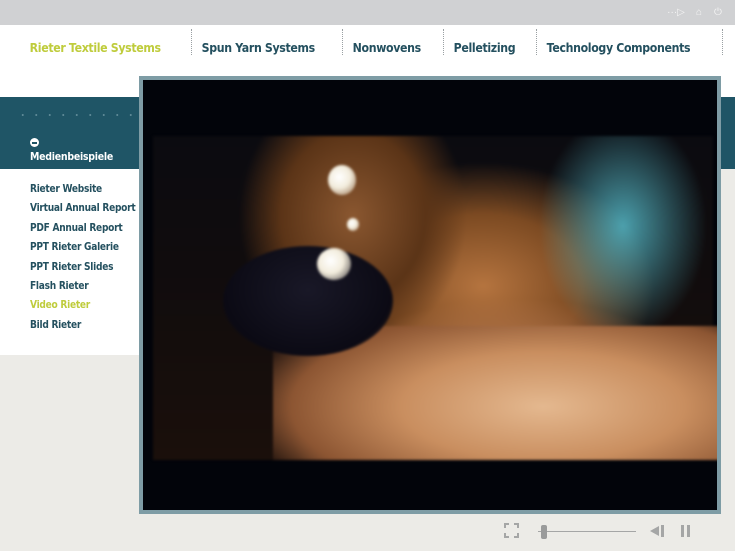  Describe the element at coordinates (718, 13) in the screenshot. I see `power-icon: ⏻` at that location.